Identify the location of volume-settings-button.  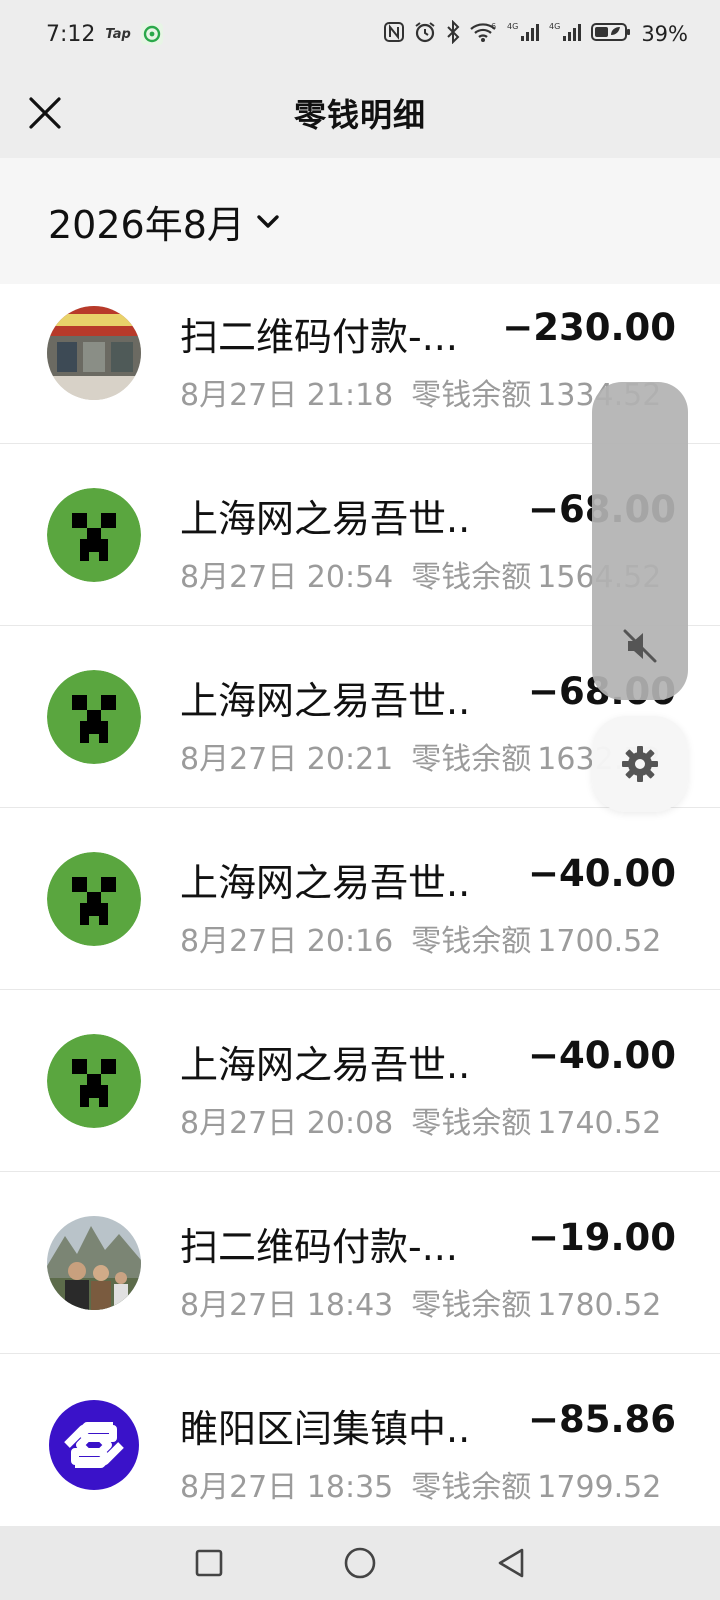
(640, 764).